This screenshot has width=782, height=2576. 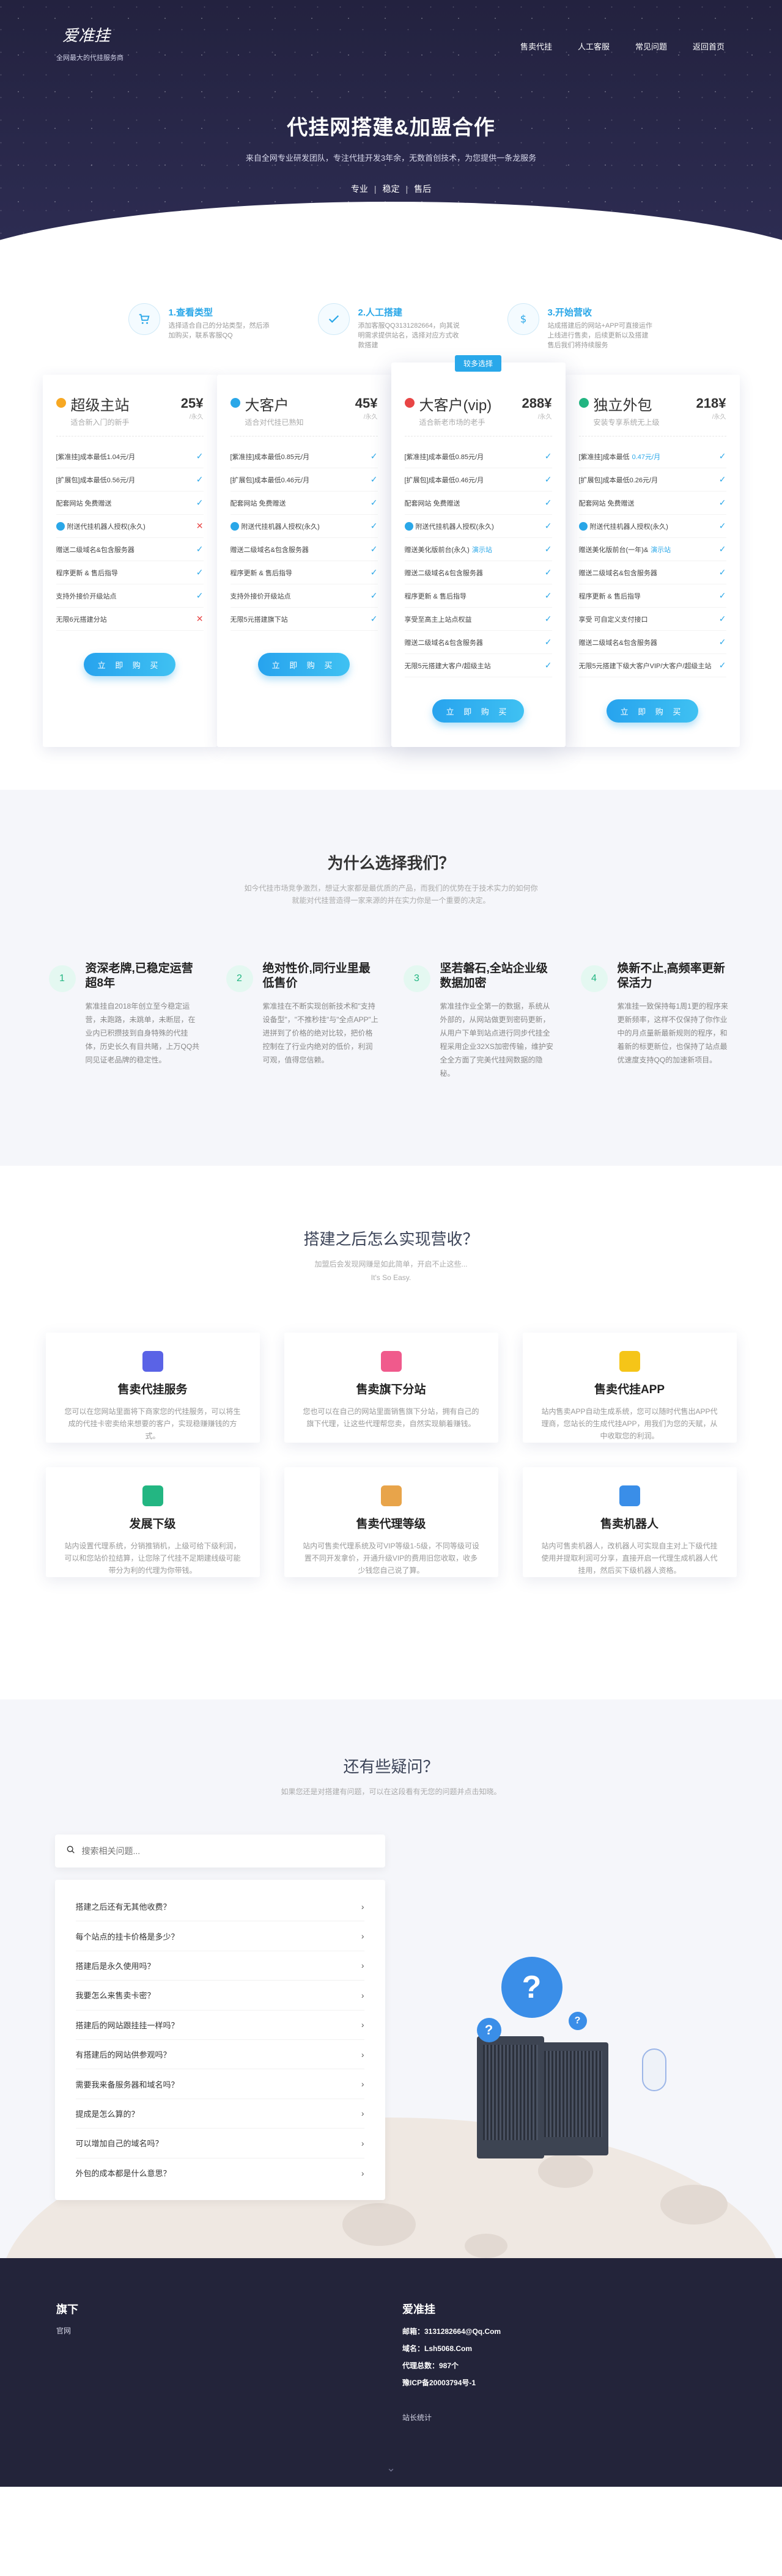 I want to click on faq-item: 搭建之后还有无其他收费？ ›, so click(x=219, y=1907).